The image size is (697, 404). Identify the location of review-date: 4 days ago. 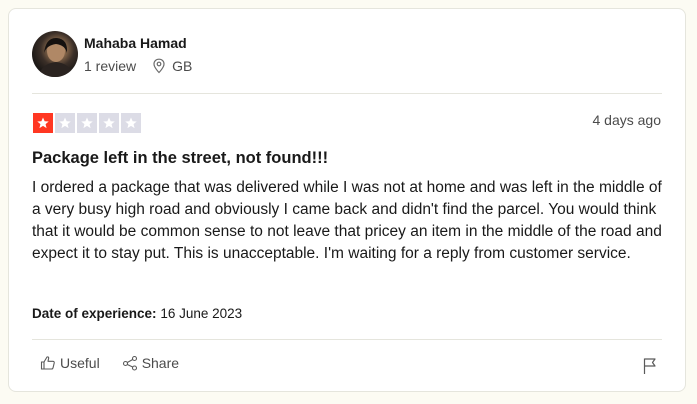
(627, 120).